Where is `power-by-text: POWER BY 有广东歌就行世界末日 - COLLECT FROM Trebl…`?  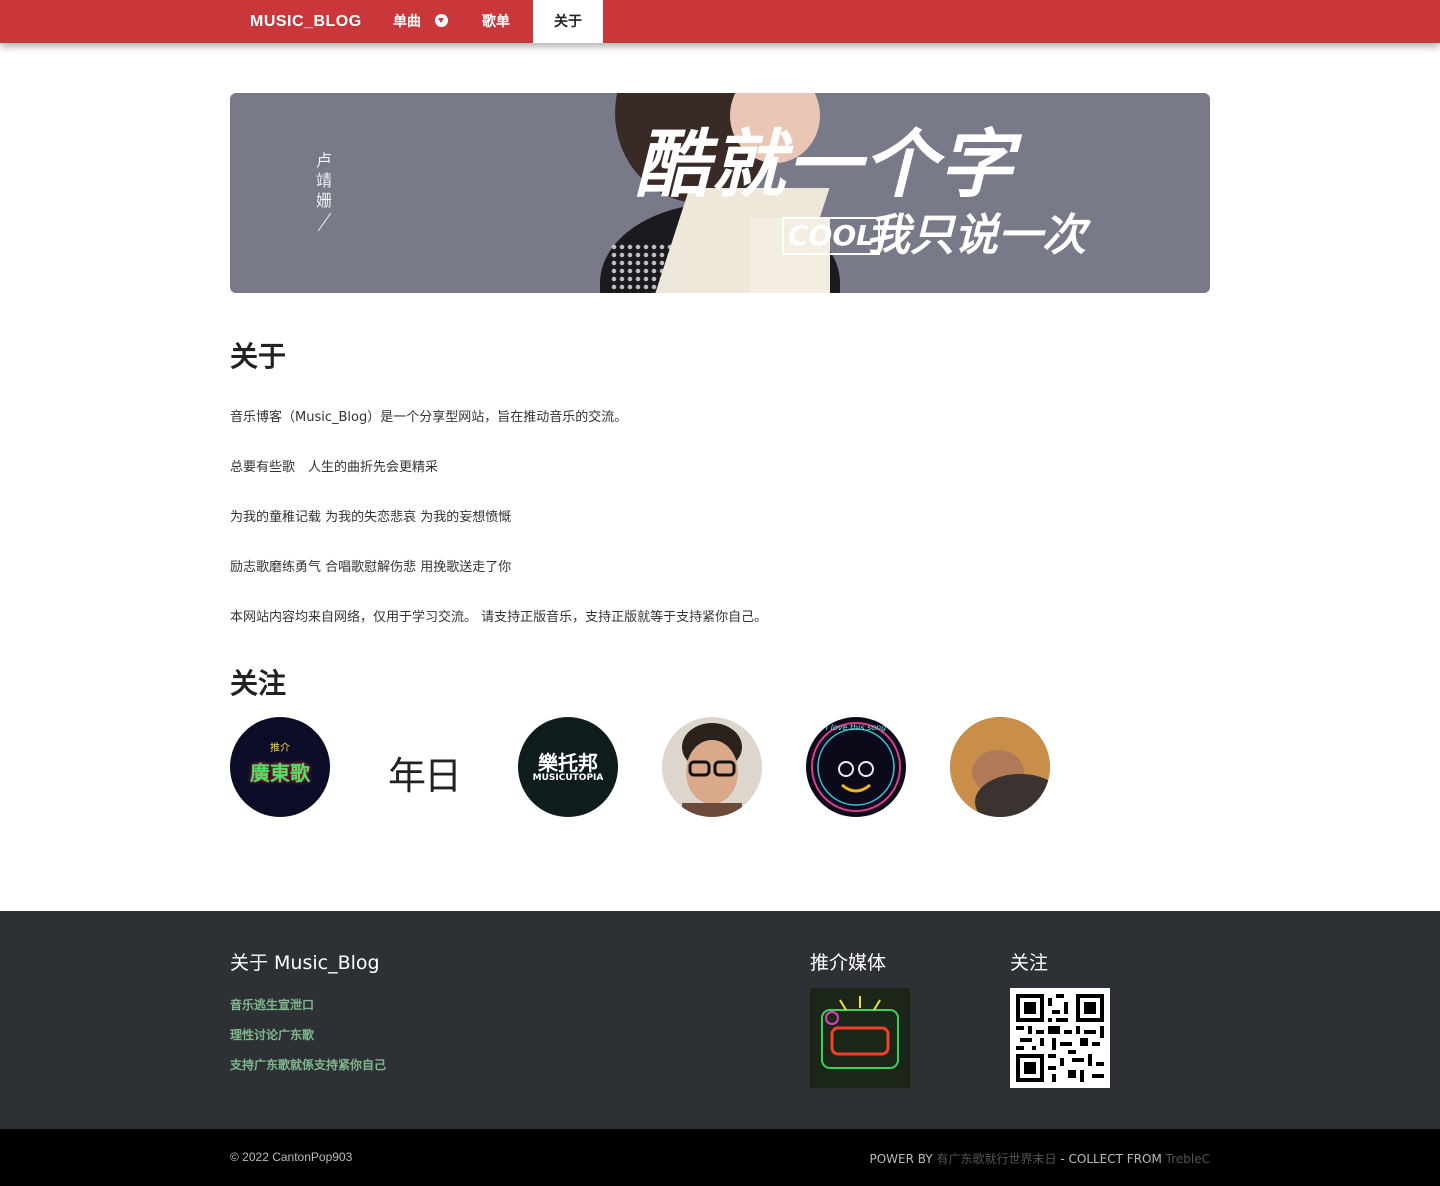 power-by-text: POWER BY 有广东歌就行世界末日 - COLLECT FROM Trebl… is located at coordinates (1039, 1158).